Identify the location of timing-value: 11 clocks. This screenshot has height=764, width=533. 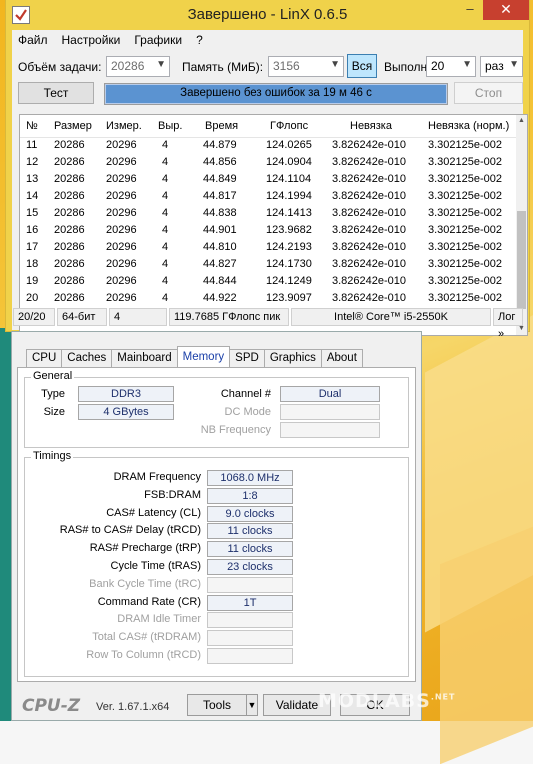
(250, 531).